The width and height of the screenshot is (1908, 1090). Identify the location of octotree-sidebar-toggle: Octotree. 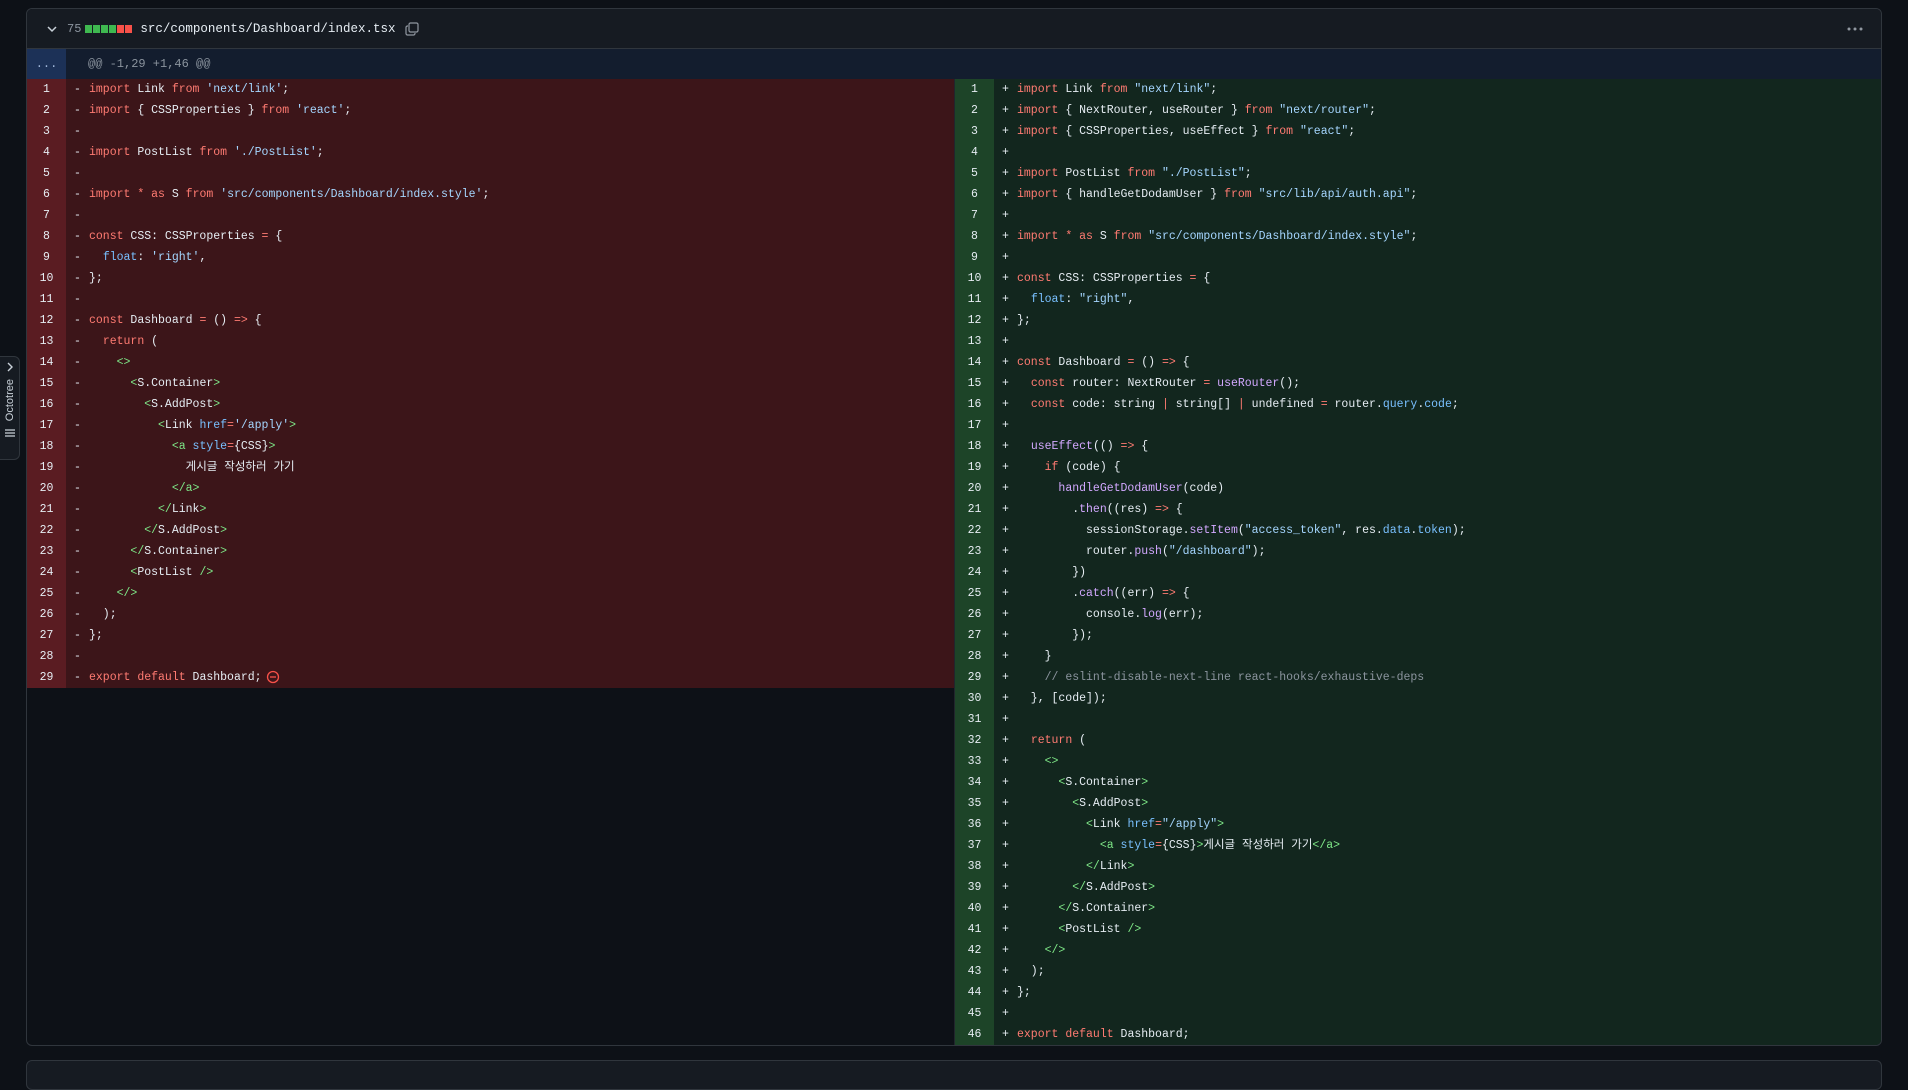
(10, 408).